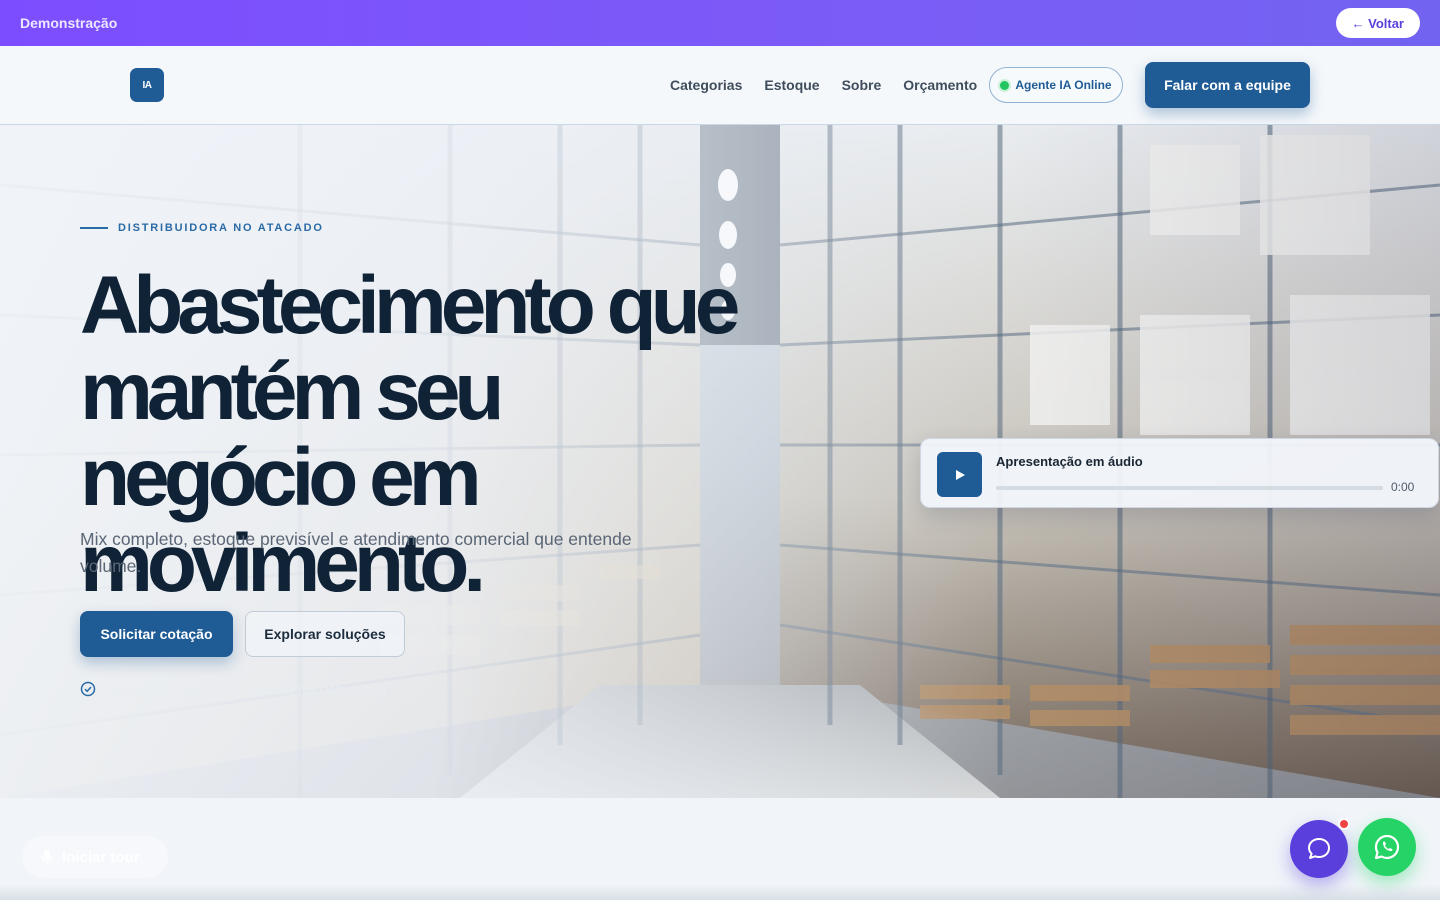  I want to click on eyebrow-label: DISTRIBUIDORA NO ATACADO, so click(221, 228).